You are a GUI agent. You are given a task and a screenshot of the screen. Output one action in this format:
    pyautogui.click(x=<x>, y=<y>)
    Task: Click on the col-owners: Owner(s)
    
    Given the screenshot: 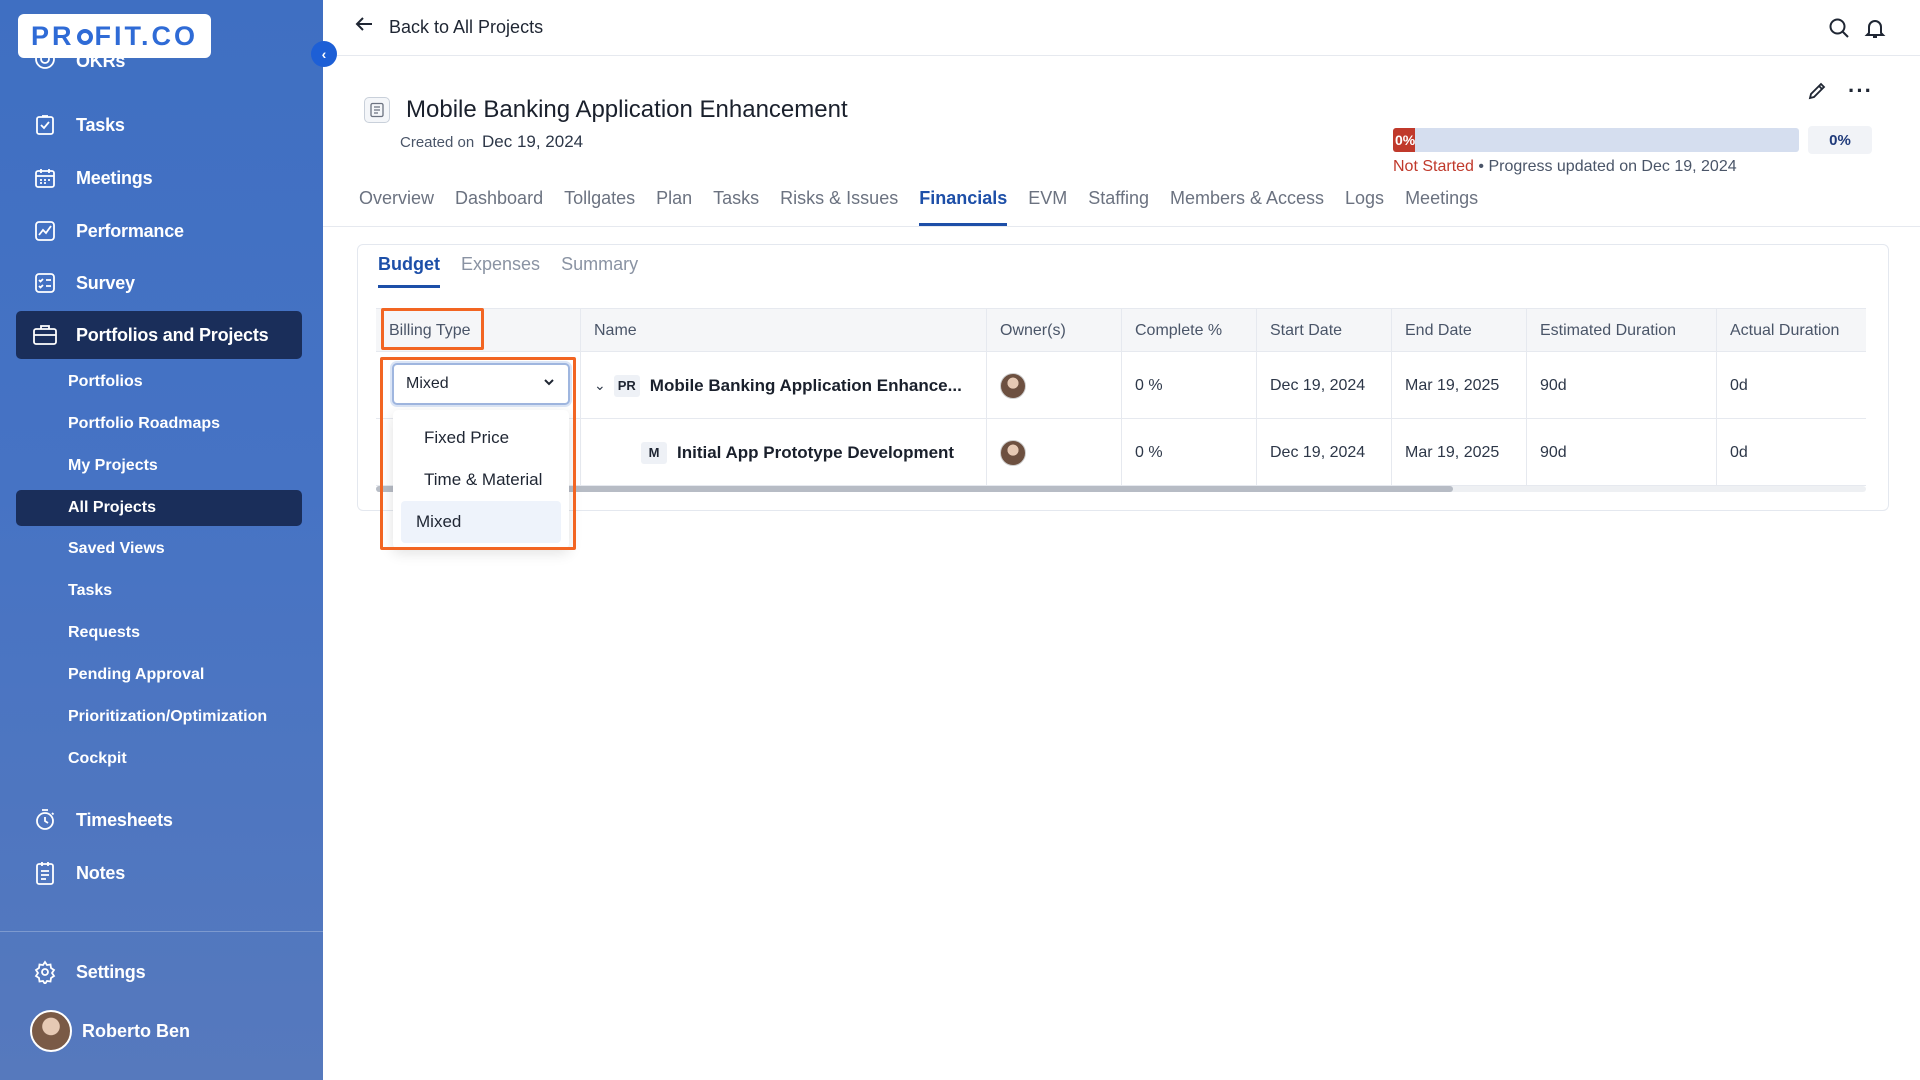 What is the action you would take?
    pyautogui.click(x=1054, y=331)
    